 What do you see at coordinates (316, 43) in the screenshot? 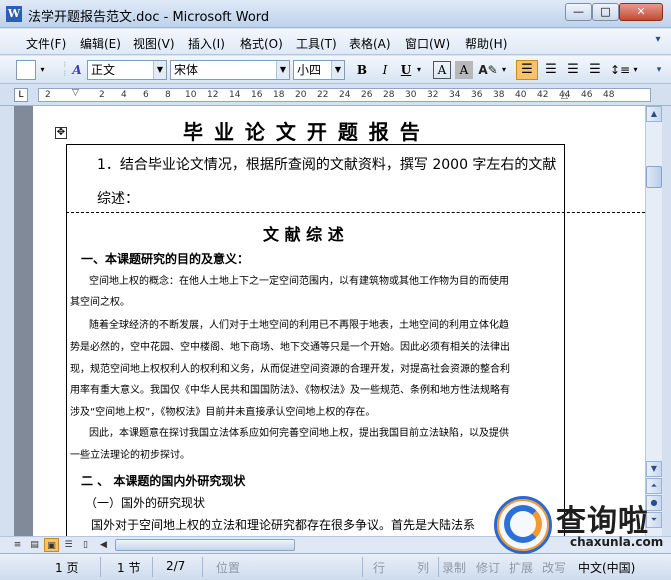
I see `menu-tools: 工具(T)` at bounding box center [316, 43].